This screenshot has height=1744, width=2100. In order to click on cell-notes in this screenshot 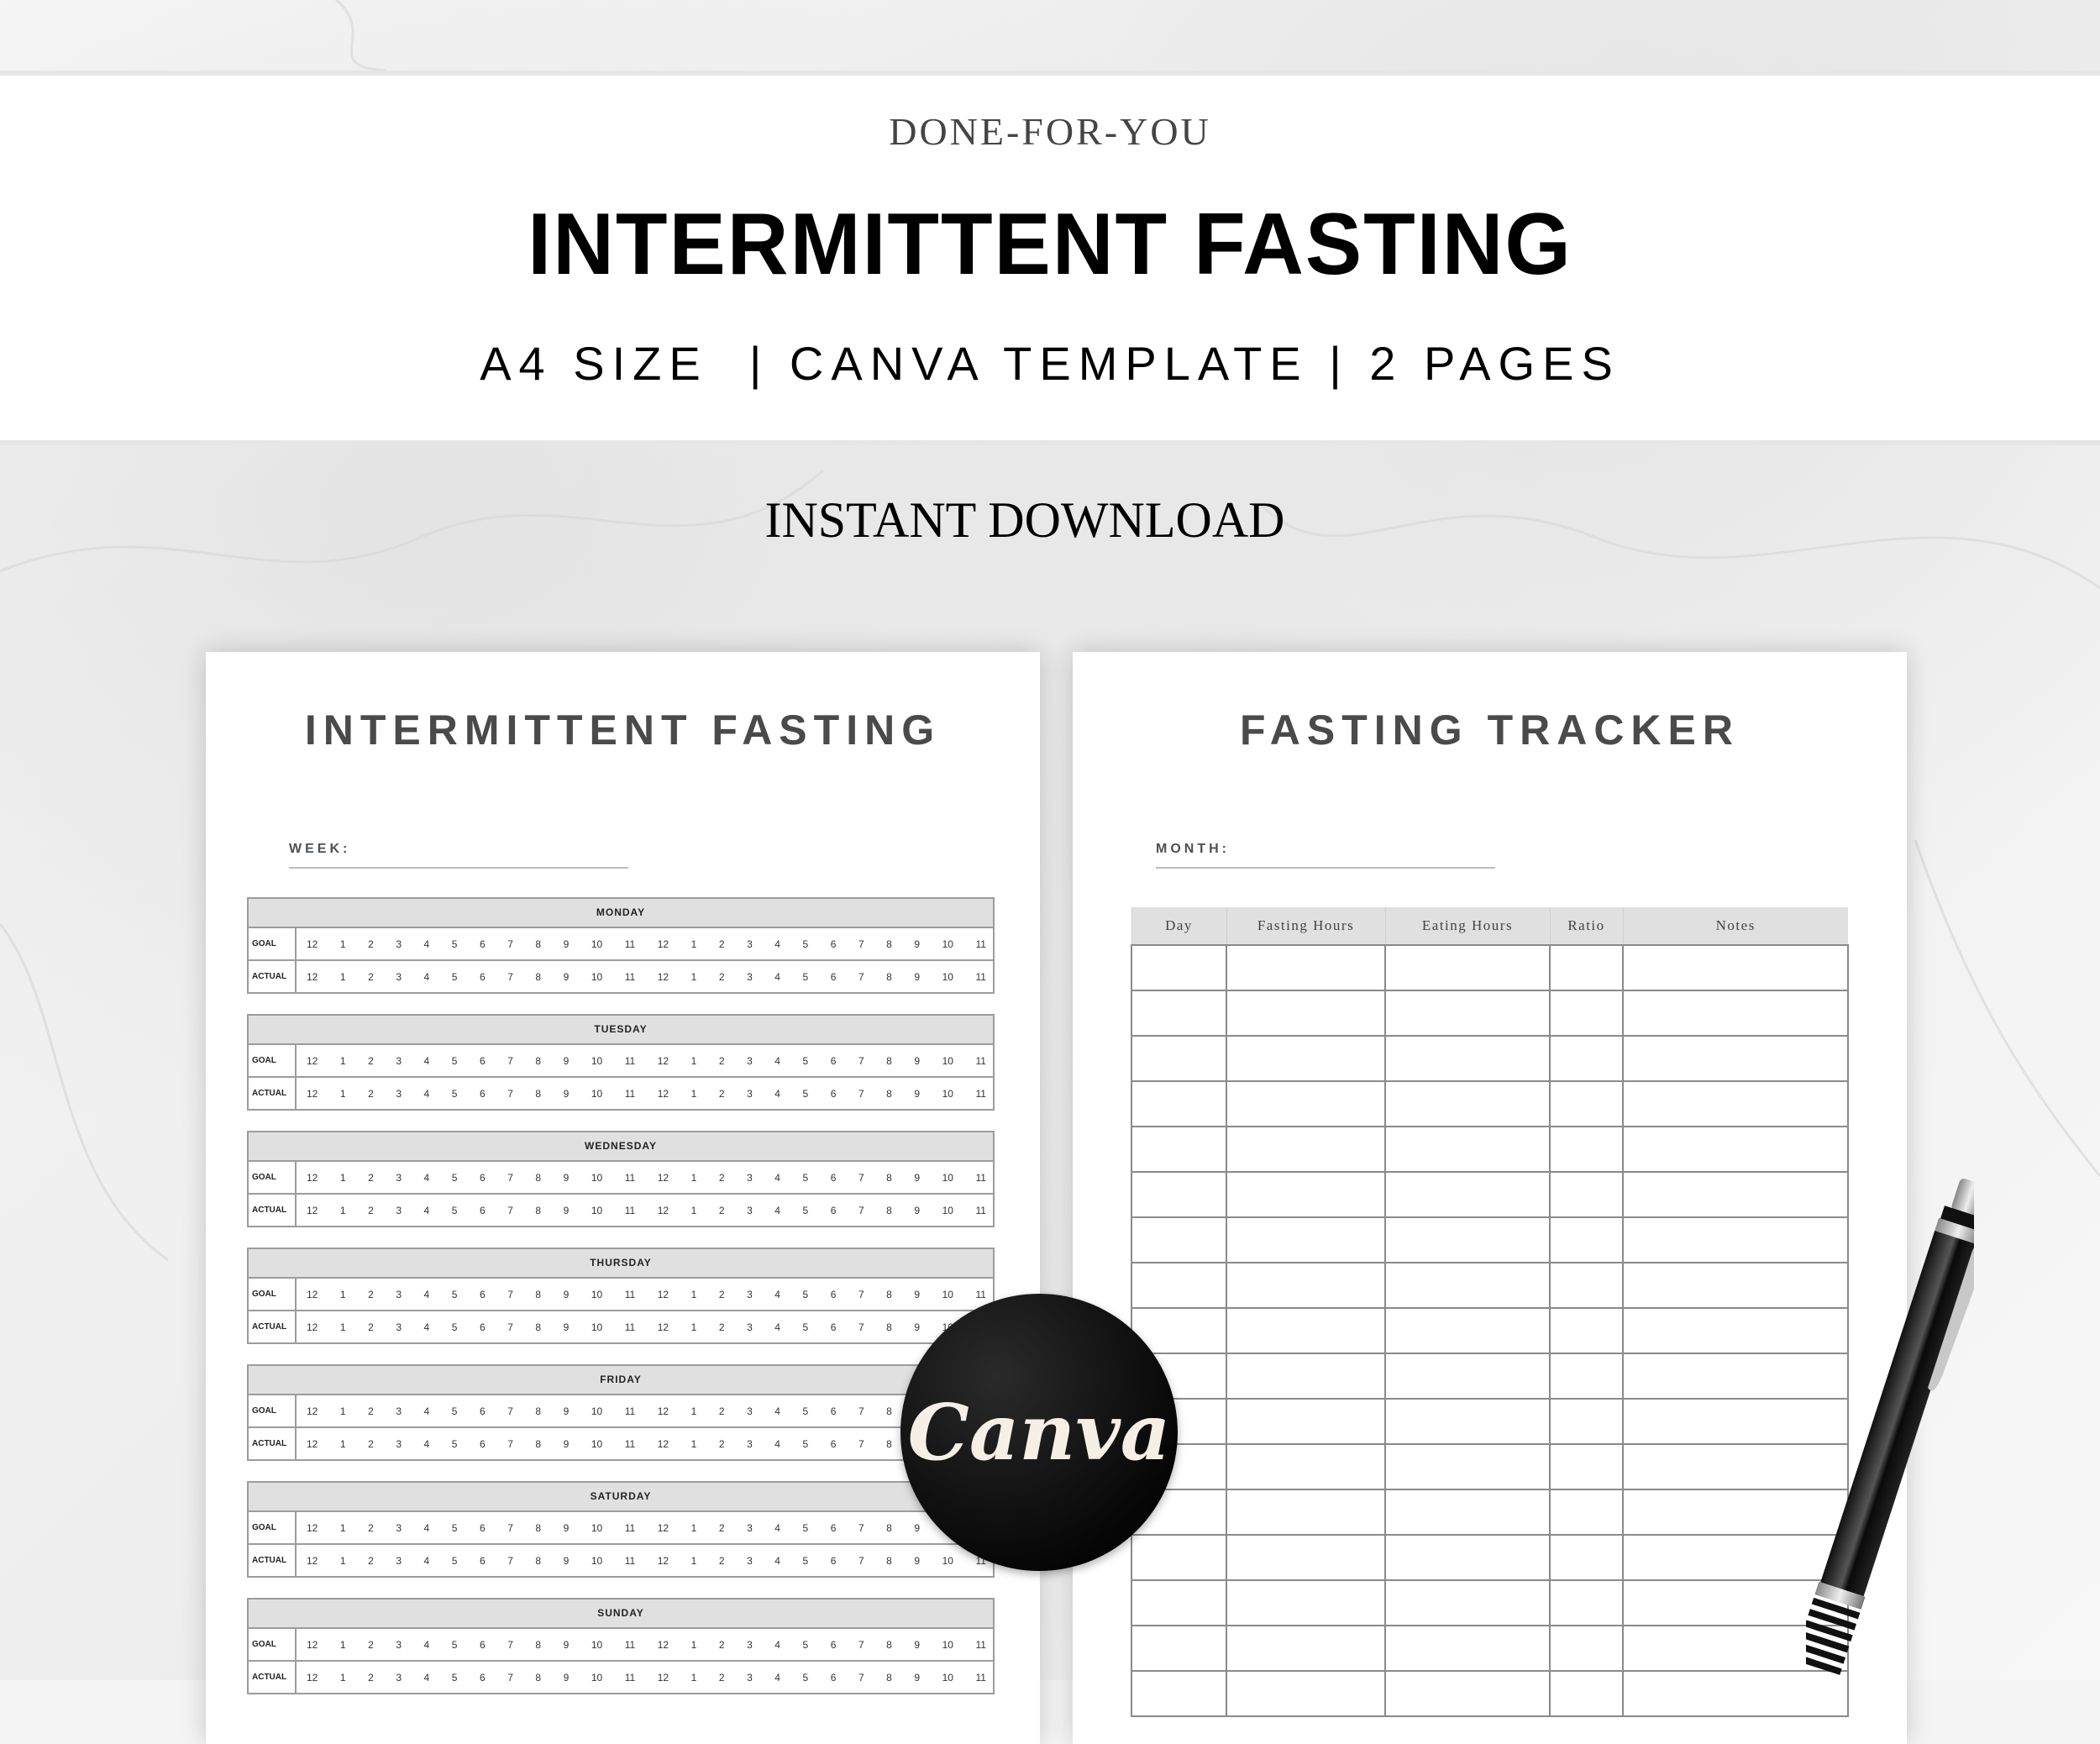, I will do `click(1735, 1103)`.